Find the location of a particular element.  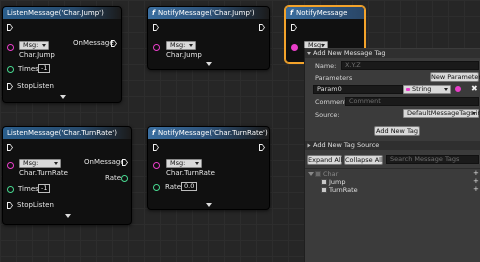

tree-item-jump: Jump is located at coordinates (337, 182).